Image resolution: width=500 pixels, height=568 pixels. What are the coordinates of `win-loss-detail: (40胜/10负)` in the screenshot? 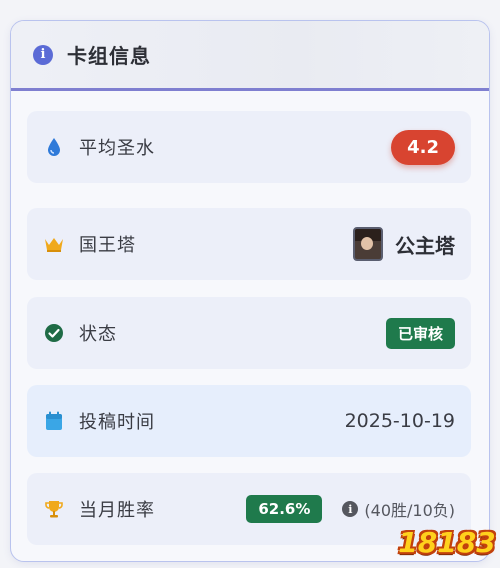 It's located at (409, 510).